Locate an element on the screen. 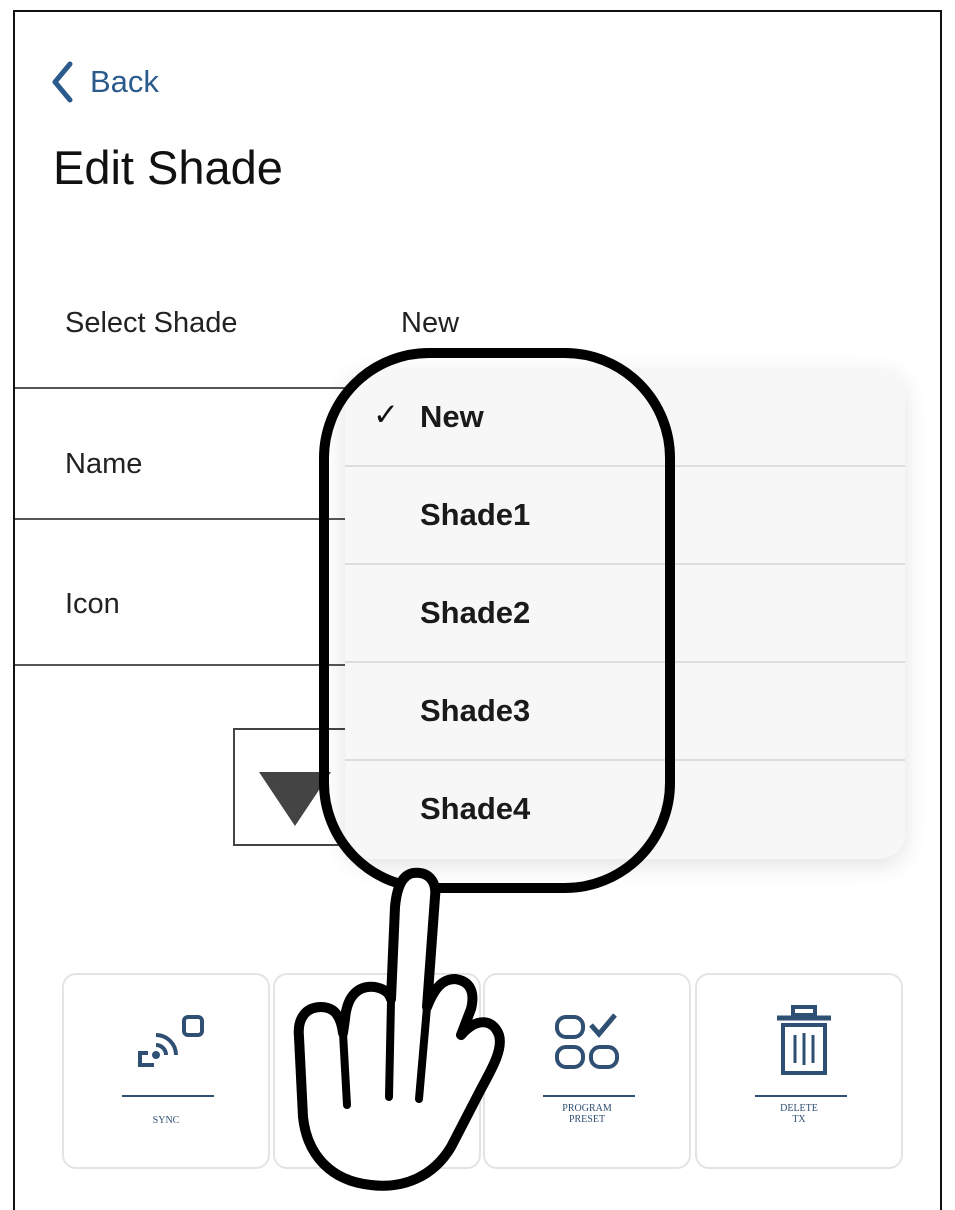 This screenshot has height=1210, width=955. sync-signal-icon is located at coordinates (171, 1041).